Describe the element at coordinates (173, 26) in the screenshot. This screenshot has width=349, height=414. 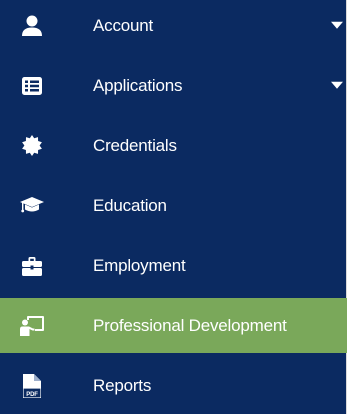
I see `menu-item-account: Account` at that location.